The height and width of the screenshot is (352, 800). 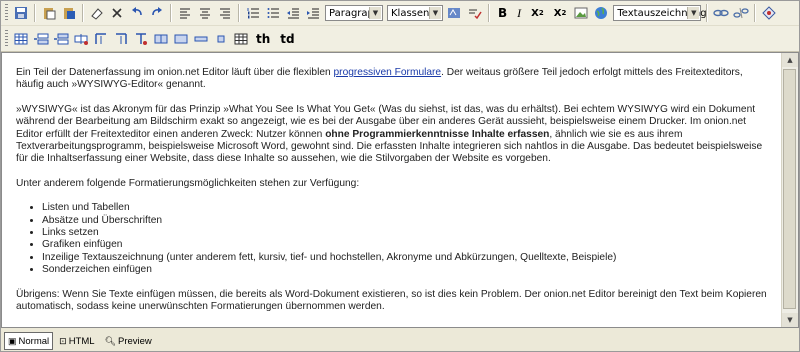 What do you see at coordinates (475, 13) in the screenshot?
I see `spellcheck-icon` at bounding box center [475, 13].